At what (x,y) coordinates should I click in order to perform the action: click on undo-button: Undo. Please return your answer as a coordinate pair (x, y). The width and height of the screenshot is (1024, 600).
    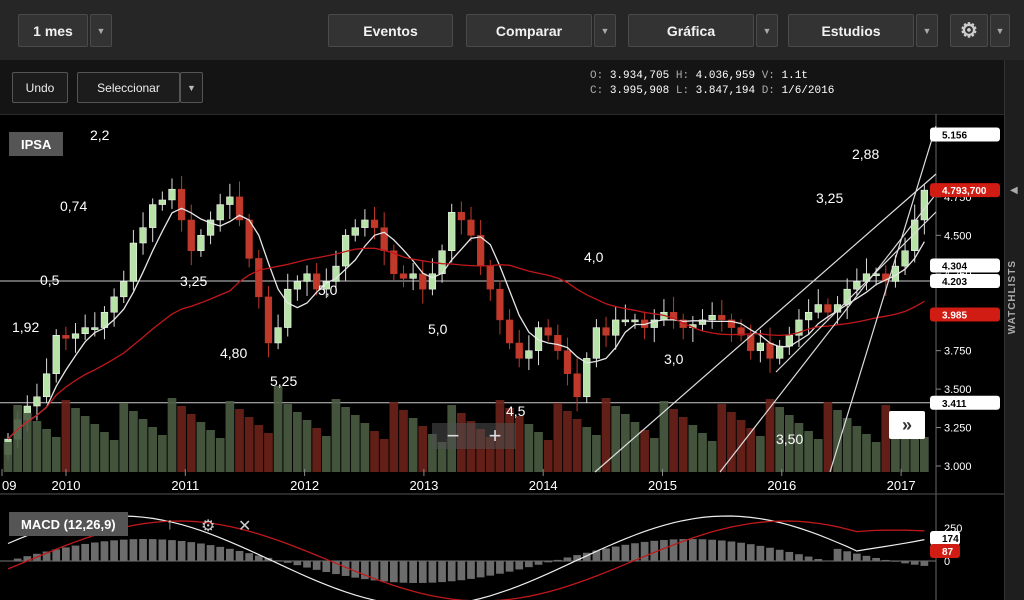
    Looking at the image, I should click on (40, 87).